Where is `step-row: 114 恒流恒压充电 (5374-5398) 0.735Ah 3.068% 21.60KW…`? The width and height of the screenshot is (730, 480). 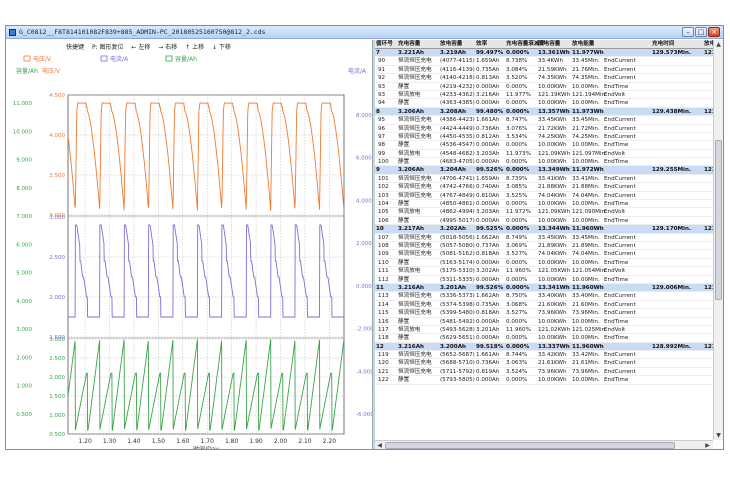 step-row: 114 恒流恒压充电 (5374-5398) 0.735Ah 3.068% 21.60KW… is located at coordinates (544, 305).